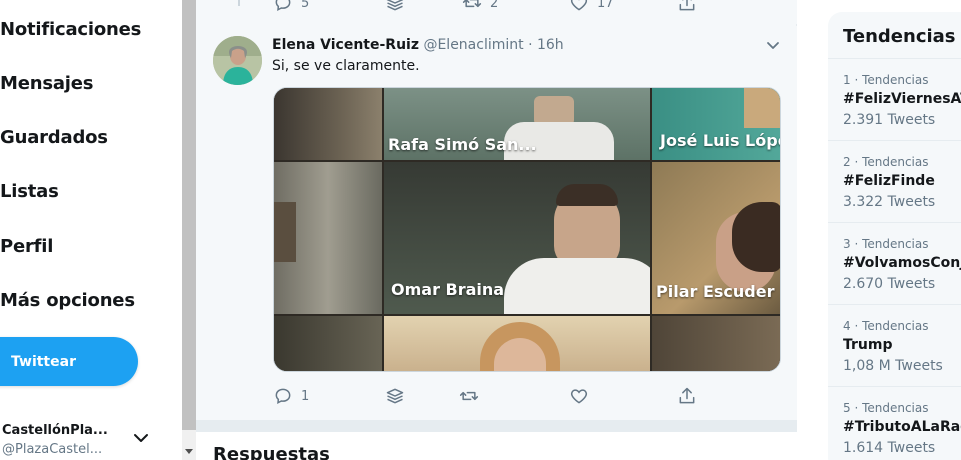 This screenshot has height=460, width=961. I want to click on trend-meta: 3 · Tendencias, so click(886, 244).